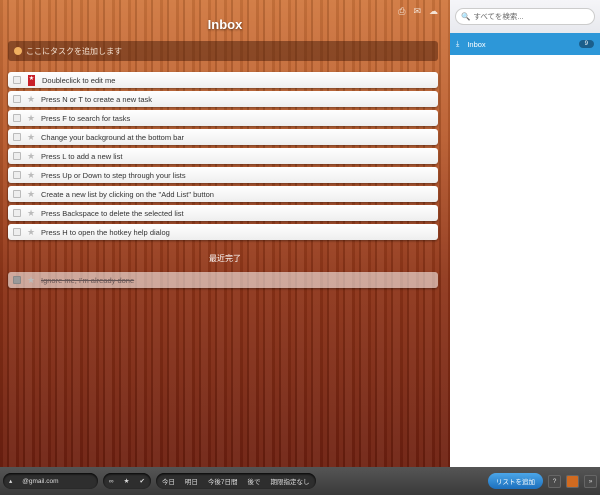 The width and height of the screenshot is (600, 495). Describe the element at coordinates (223, 280) in the screenshot. I see `completed-task-row: ★ Ignore me, I'm already done` at that location.